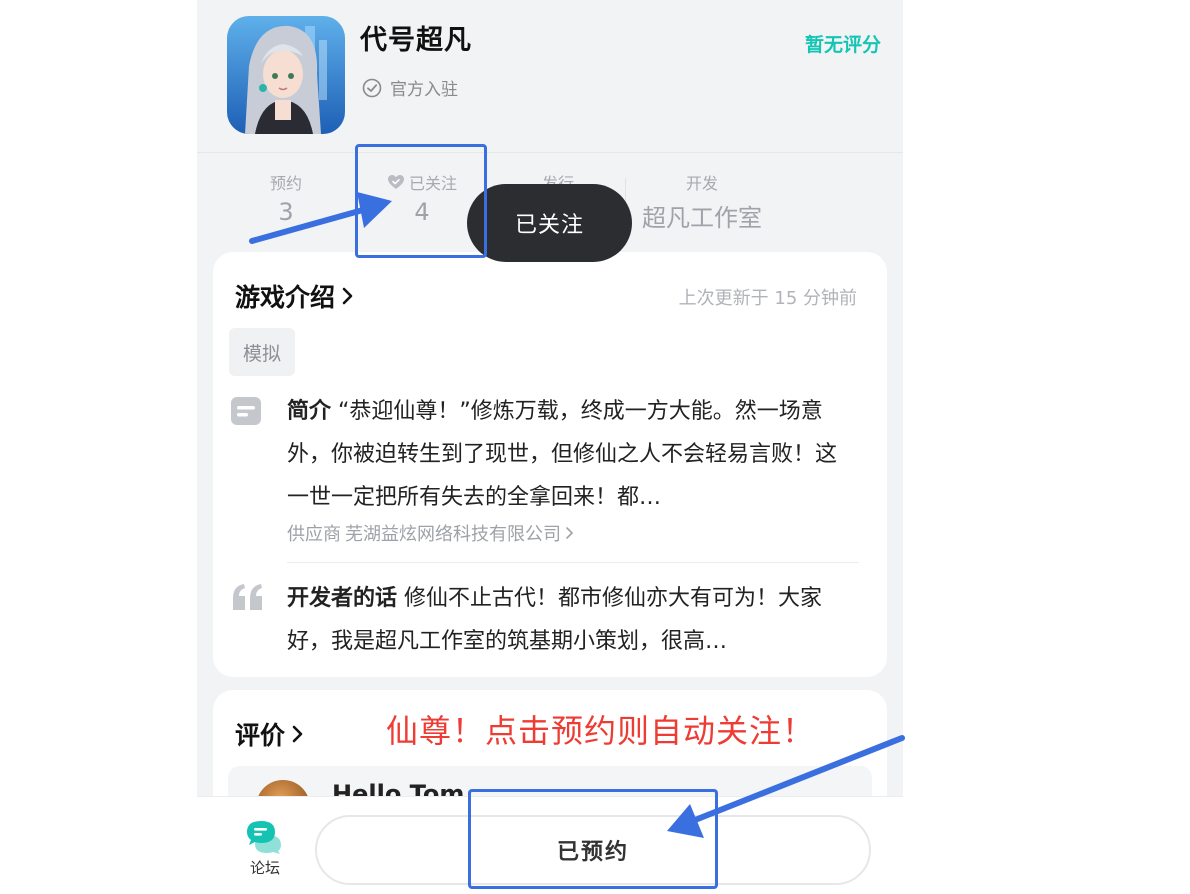 The width and height of the screenshot is (1190, 894). Describe the element at coordinates (260, 735) in the screenshot. I see `review-title: 评价` at that location.